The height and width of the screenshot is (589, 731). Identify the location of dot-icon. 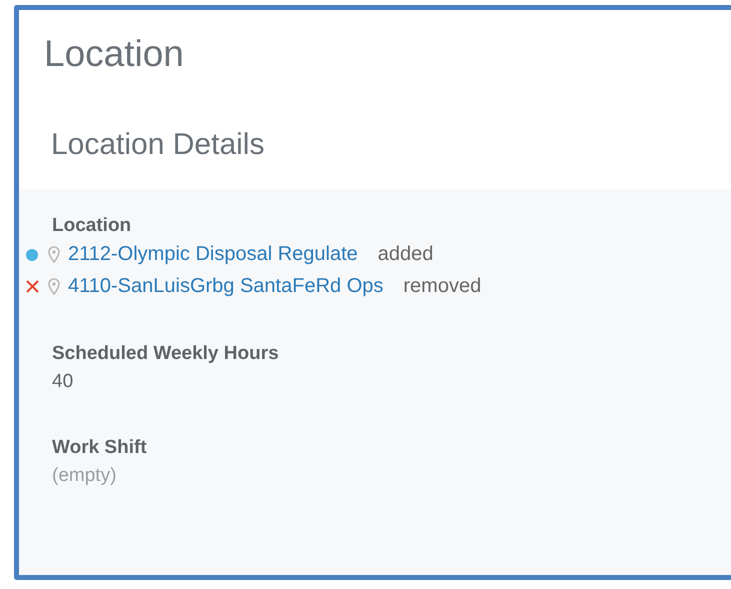
(32, 254).